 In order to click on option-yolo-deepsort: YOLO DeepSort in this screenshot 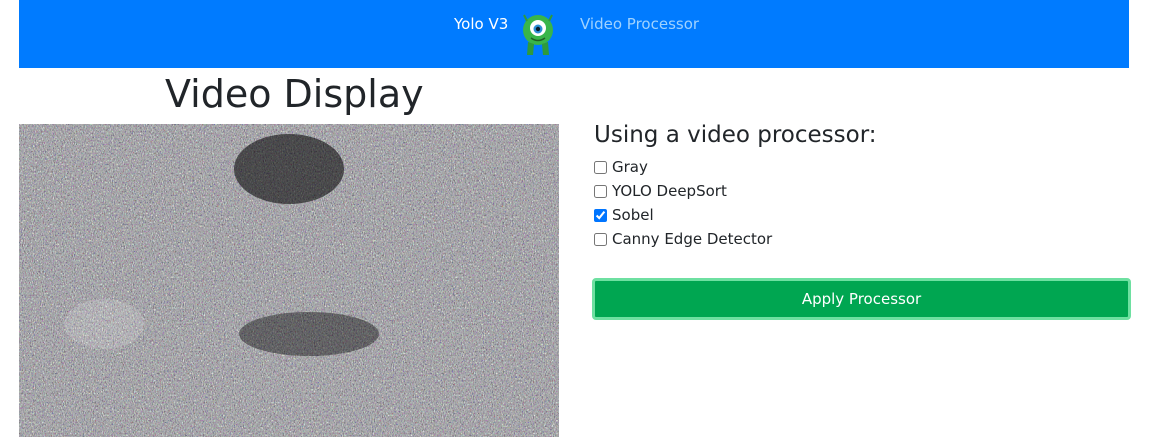, I will do `click(683, 191)`.